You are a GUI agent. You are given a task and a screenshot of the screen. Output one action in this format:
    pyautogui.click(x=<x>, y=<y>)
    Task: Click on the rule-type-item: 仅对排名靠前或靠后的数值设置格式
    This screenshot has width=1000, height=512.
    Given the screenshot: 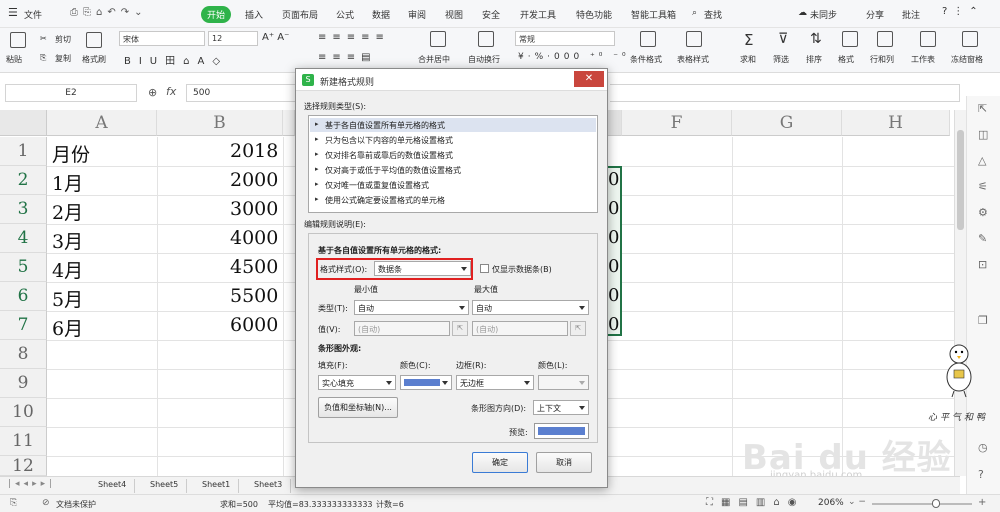 What is the action you would take?
    pyautogui.click(x=389, y=155)
    